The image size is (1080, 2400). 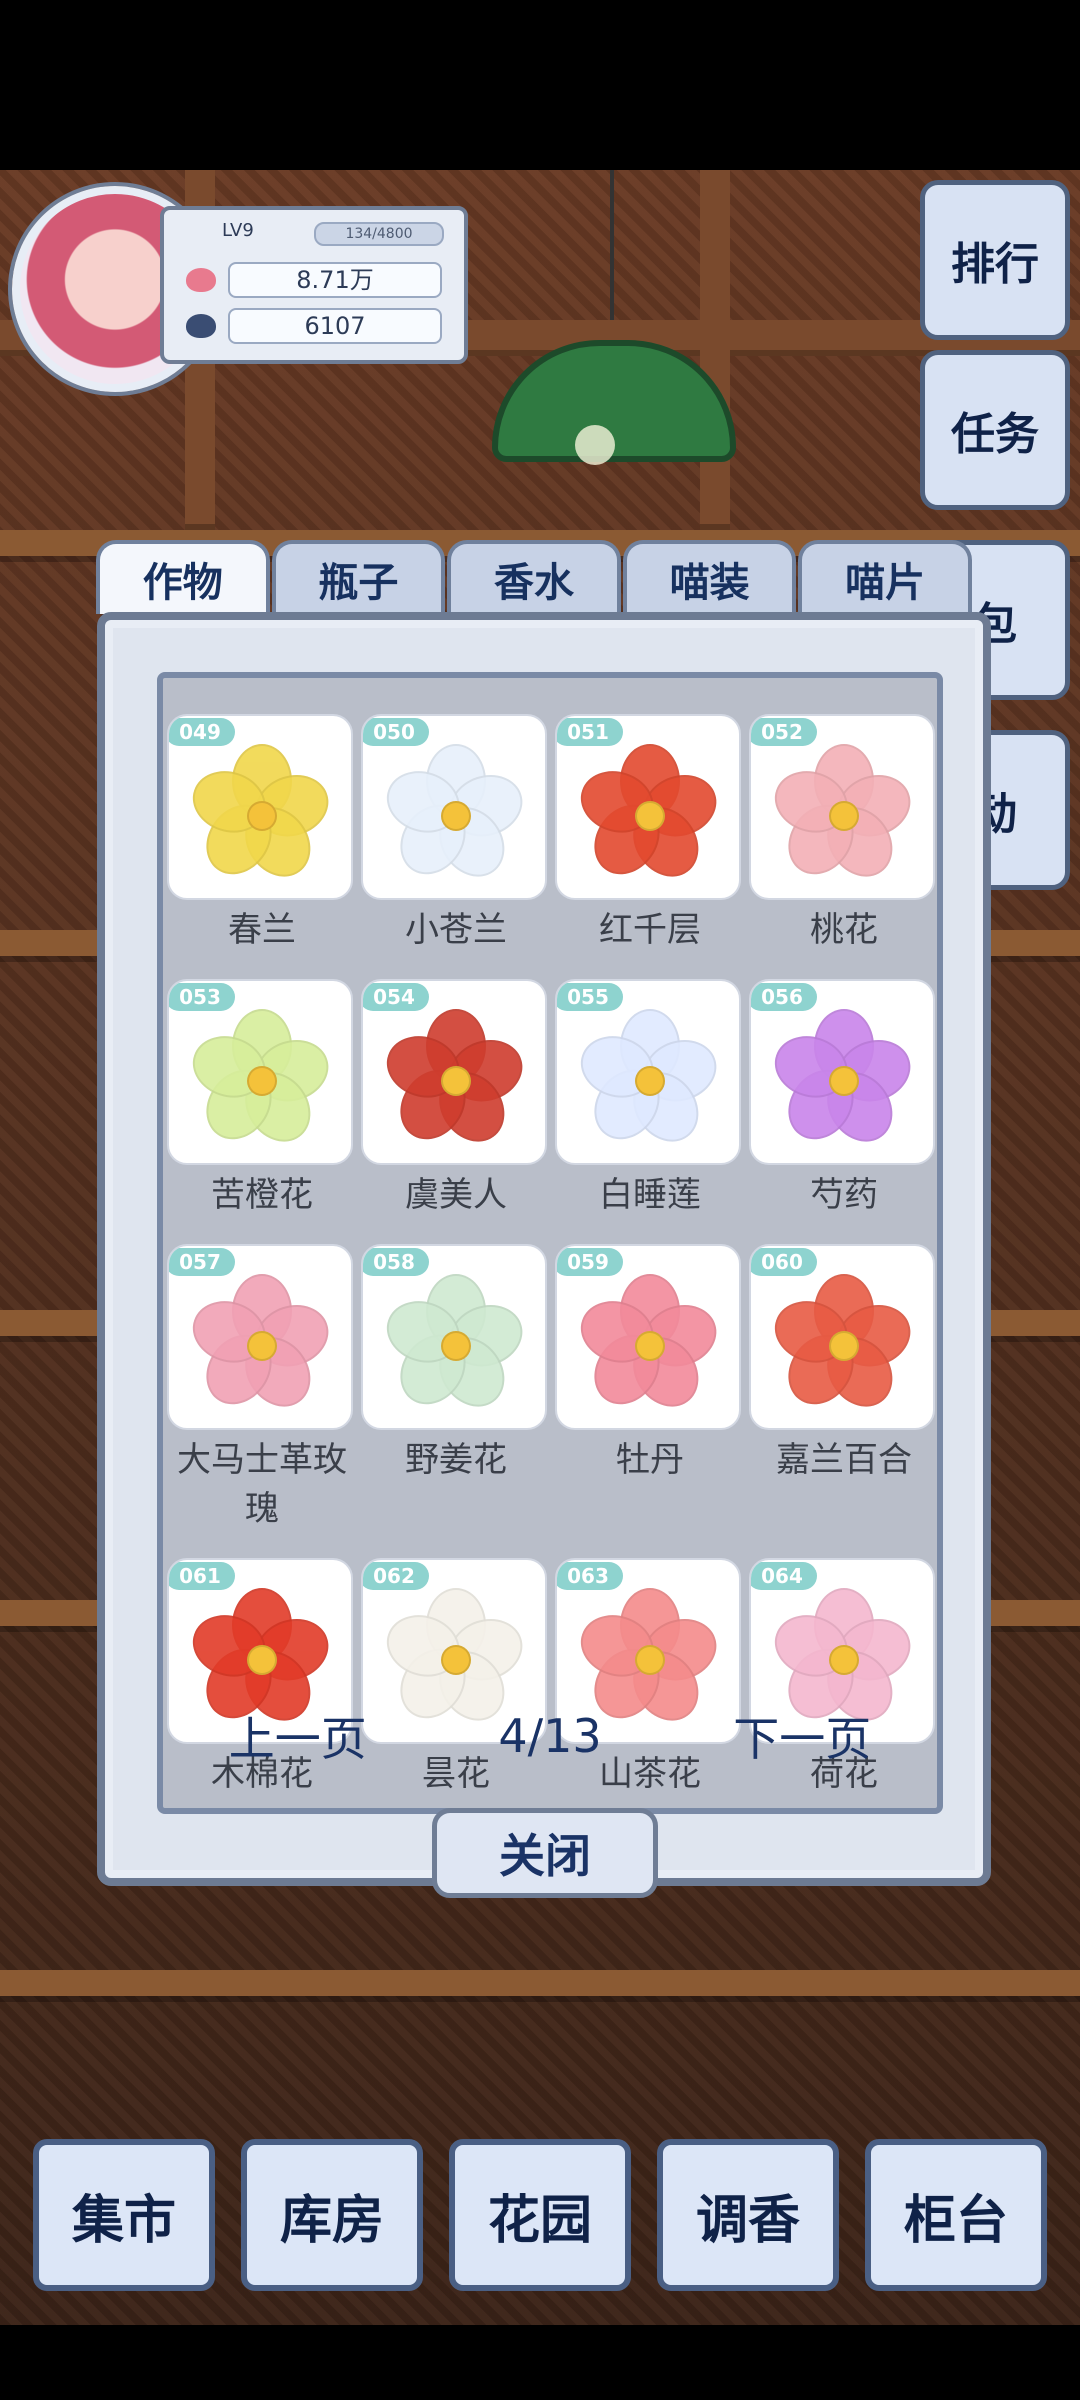 I want to click on item-card: 059 牡丹, so click(x=650, y=1387).